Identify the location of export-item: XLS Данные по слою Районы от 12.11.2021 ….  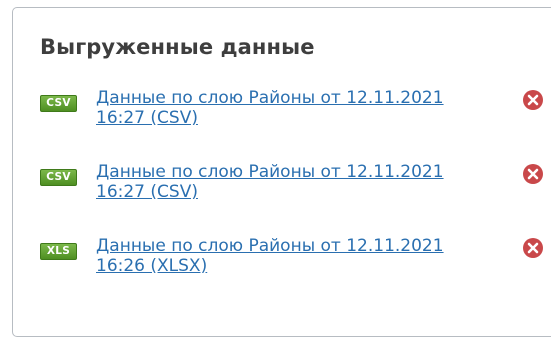
(282, 261).